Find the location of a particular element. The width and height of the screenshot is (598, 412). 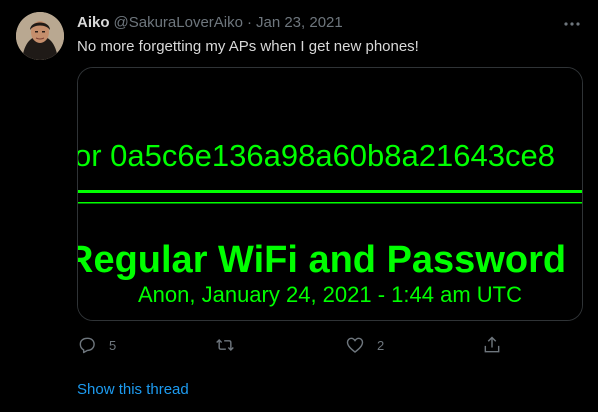

media-line-2: Regular WiFi and Password is located at coordinates (322, 260).